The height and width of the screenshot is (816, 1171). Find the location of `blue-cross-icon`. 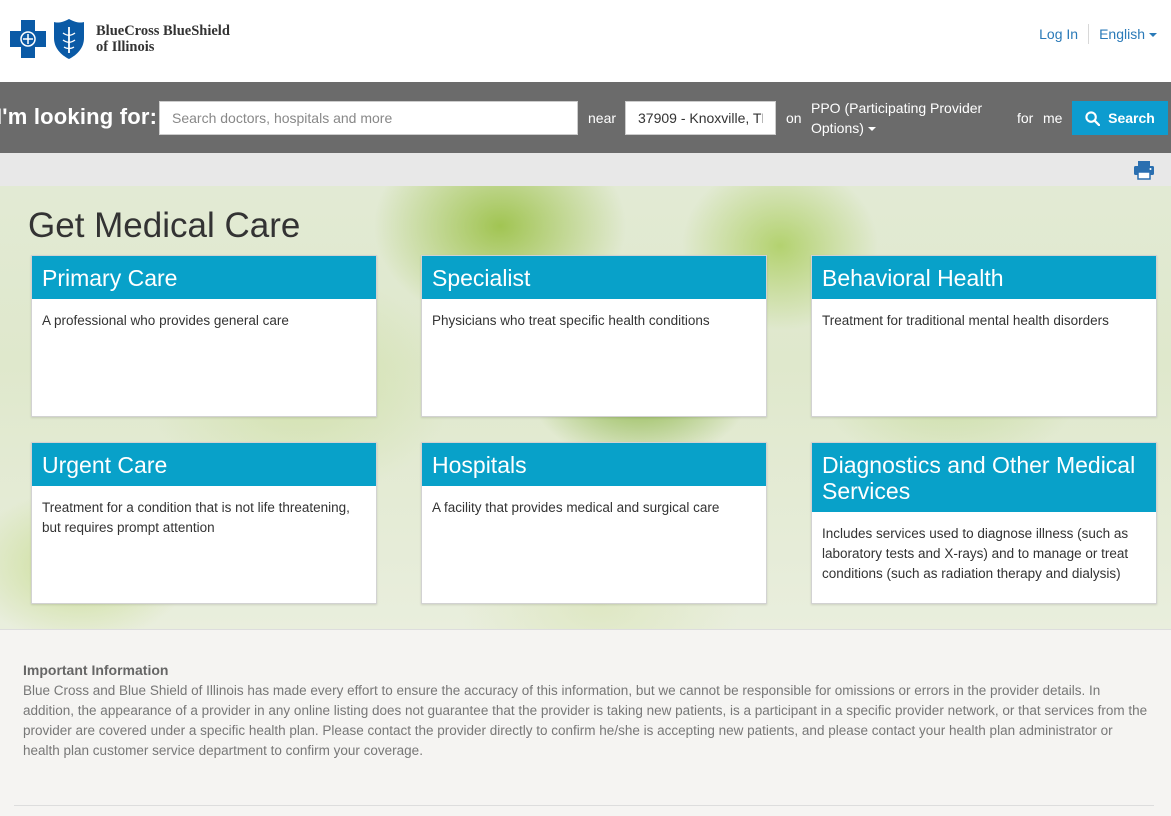

blue-cross-icon is located at coordinates (28, 39).